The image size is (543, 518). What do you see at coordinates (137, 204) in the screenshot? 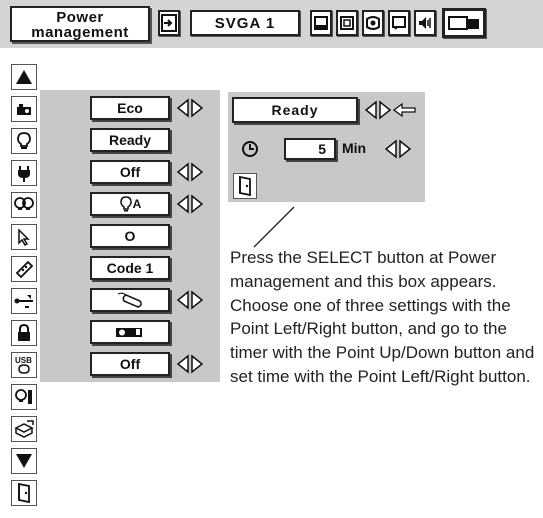
I see `lamp-mode-value: A` at bounding box center [137, 204].